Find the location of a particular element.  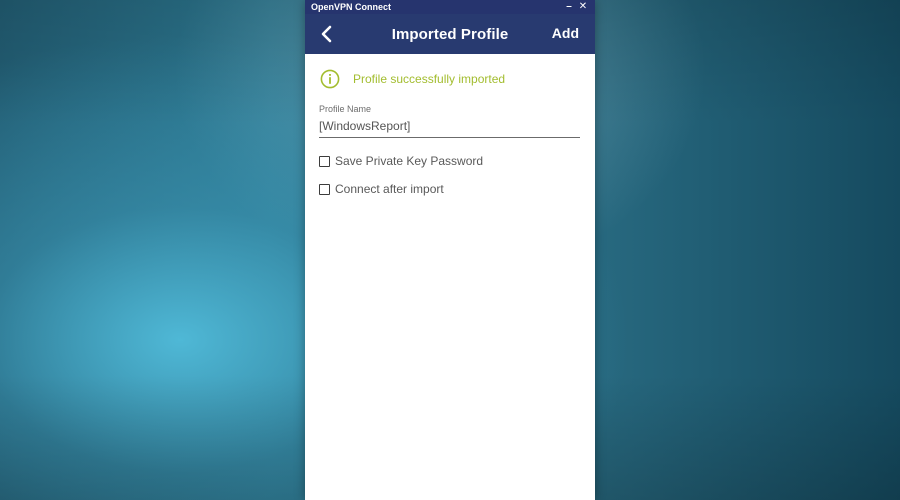

page-title: Imported Profile is located at coordinates (450, 34).